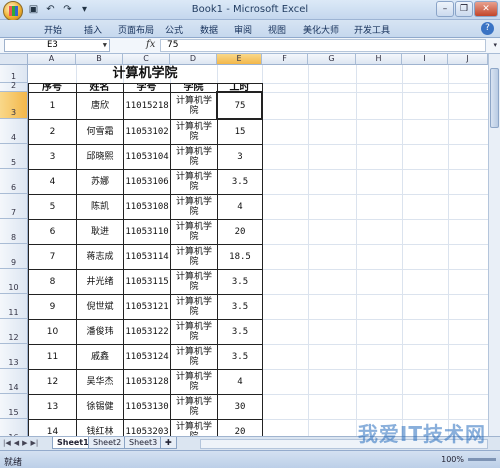  Describe the element at coordinates (147, 281) in the screenshot. I see `data-cell: 11053115` at that location.